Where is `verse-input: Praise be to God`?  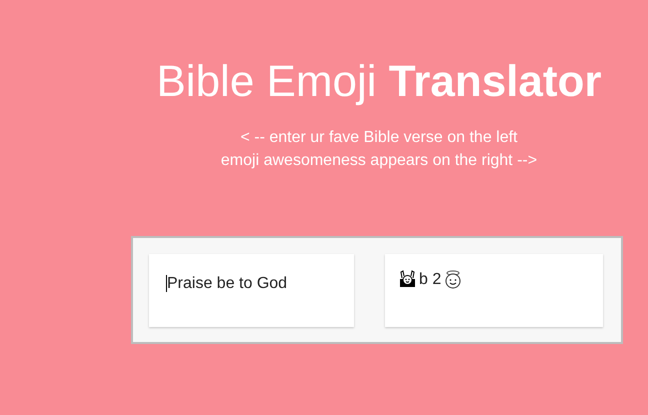
verse-input: Praise be to God is located at coordinates (251, 290).